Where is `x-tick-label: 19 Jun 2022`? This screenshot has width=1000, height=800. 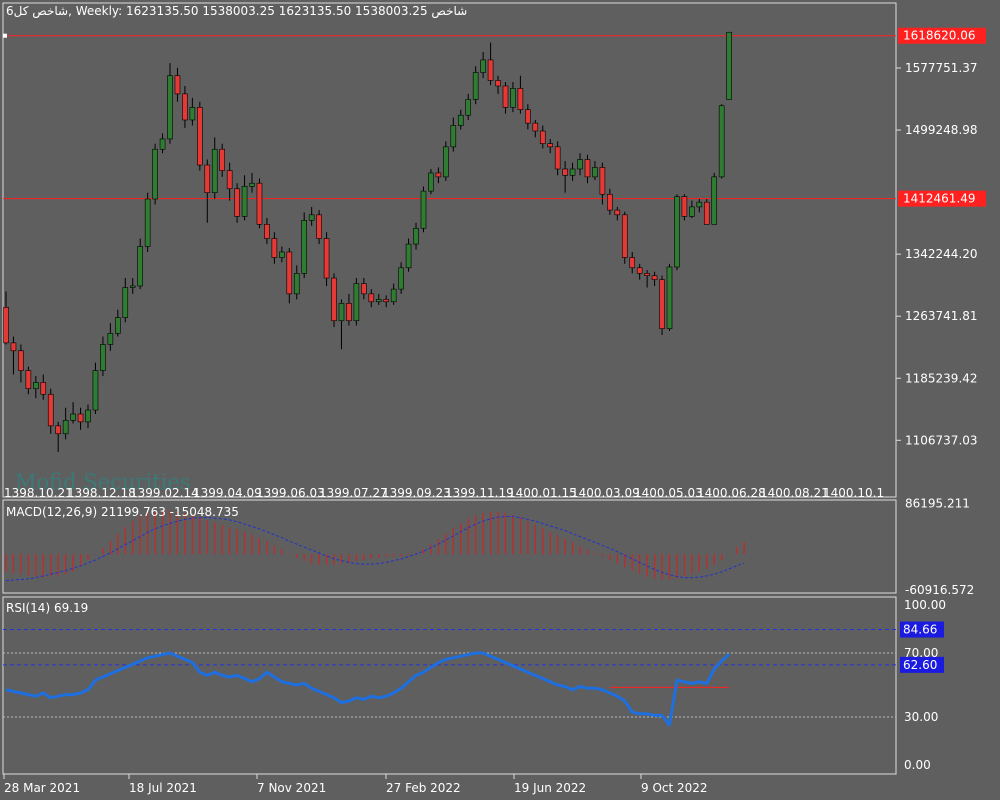
x-tick-label: 19 Jun 2022 is located at coordinates (550, 788).